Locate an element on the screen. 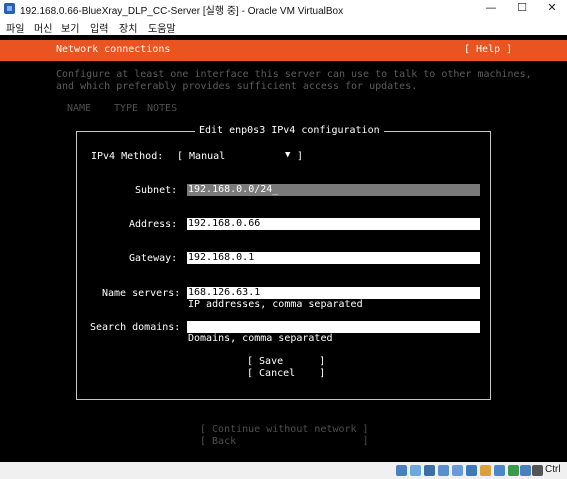  address-label: Address: is located at coordinates (153, 224).